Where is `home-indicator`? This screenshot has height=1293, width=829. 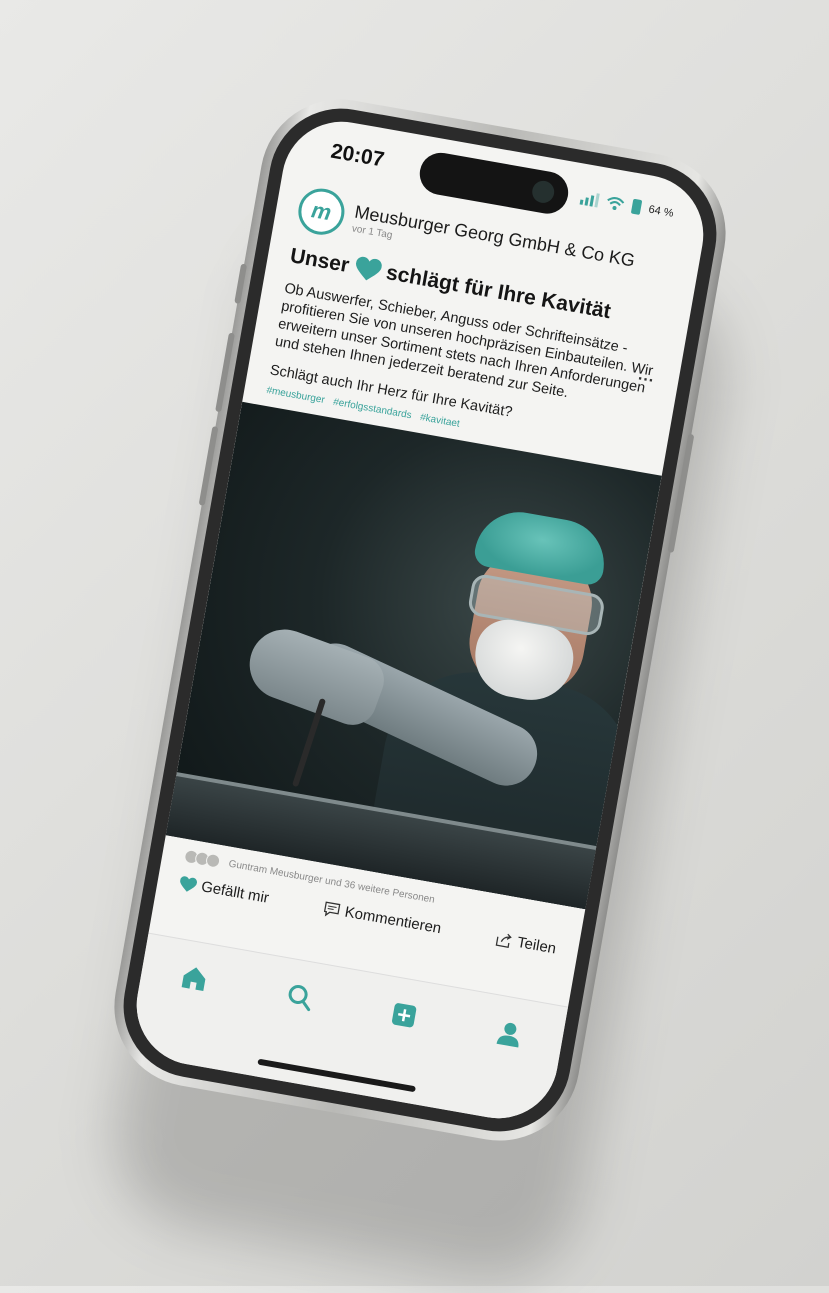
home-indicator is located at coordinates (336, 1075).